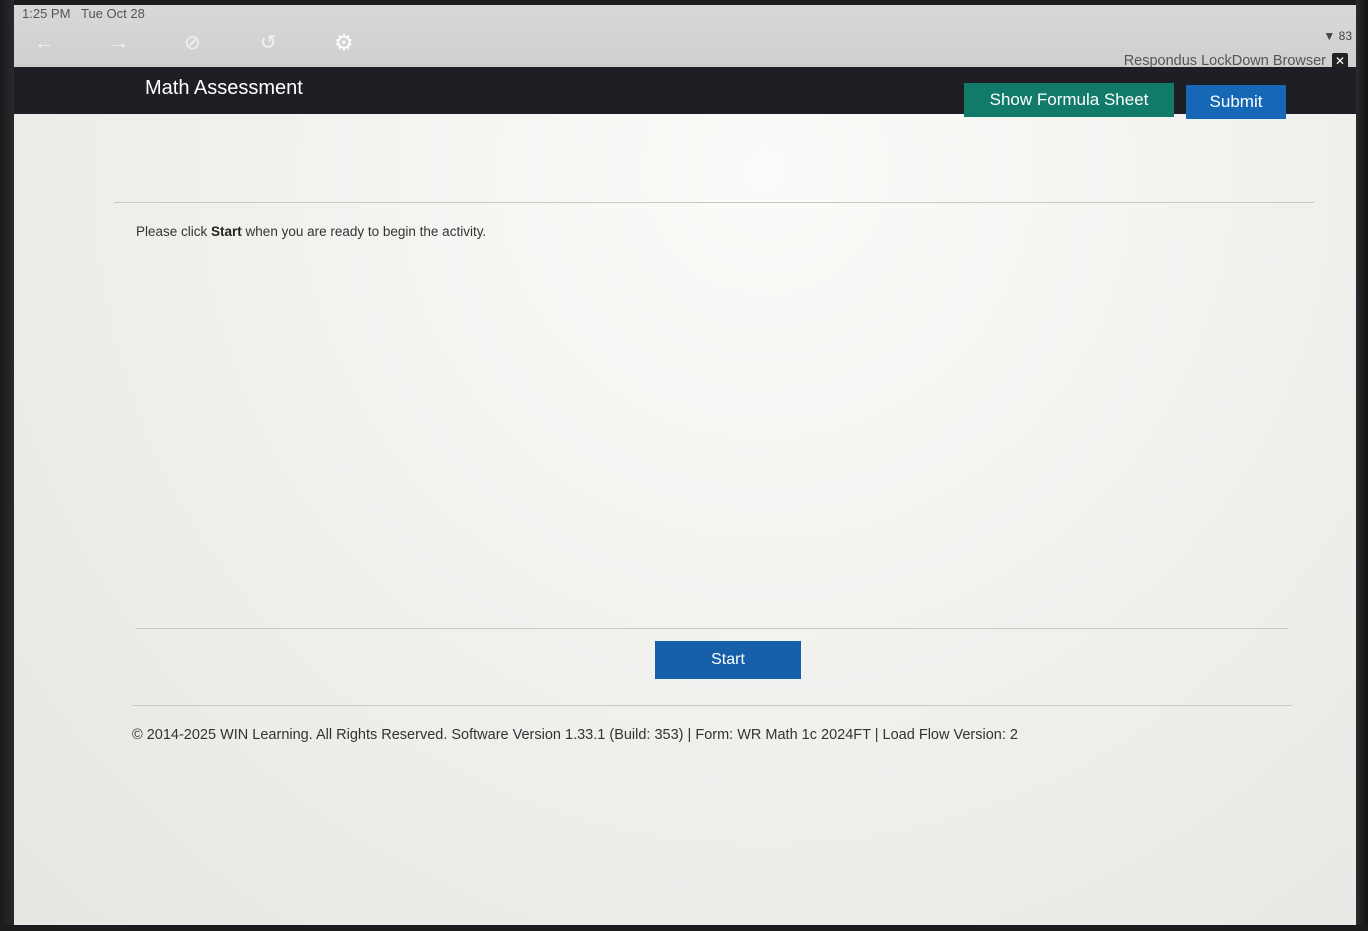  Describe the element at coordinates (192, 43) in the screenshot. I see `stop-icon: ⊘` at that location.